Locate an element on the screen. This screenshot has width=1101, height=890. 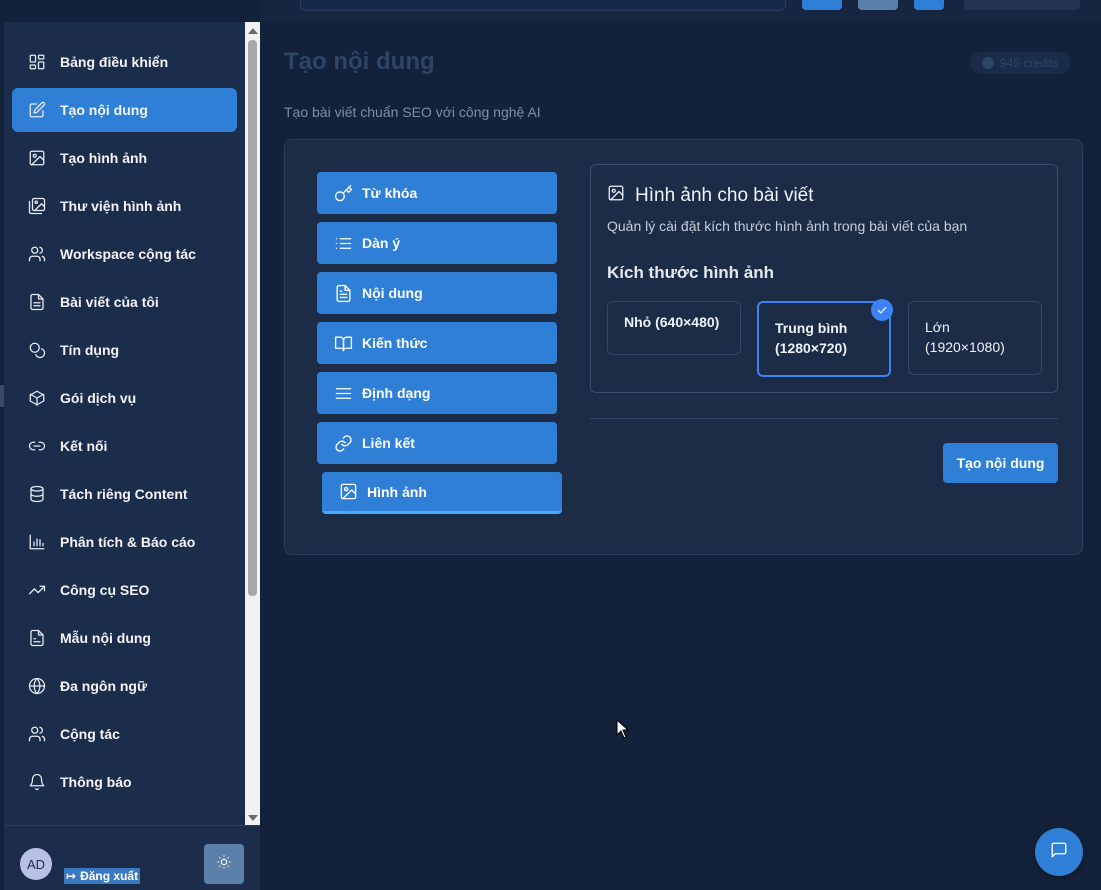
image-library-icon is located at coordinates (37, 206).